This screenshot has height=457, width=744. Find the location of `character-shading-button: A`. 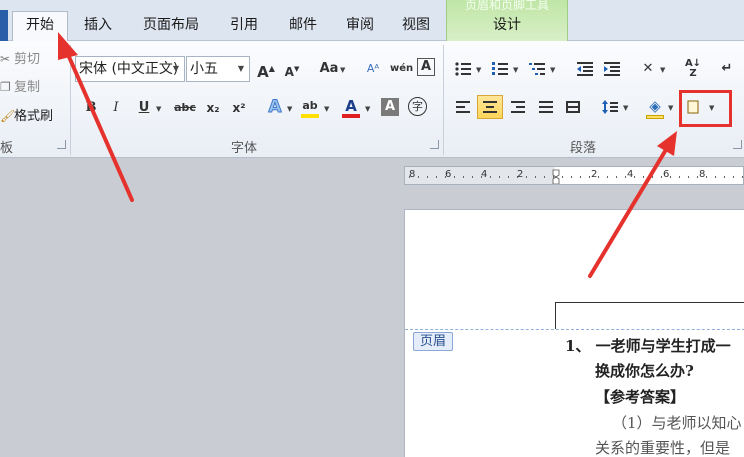

character-shading-button: A is located at coordinates (390, 107).